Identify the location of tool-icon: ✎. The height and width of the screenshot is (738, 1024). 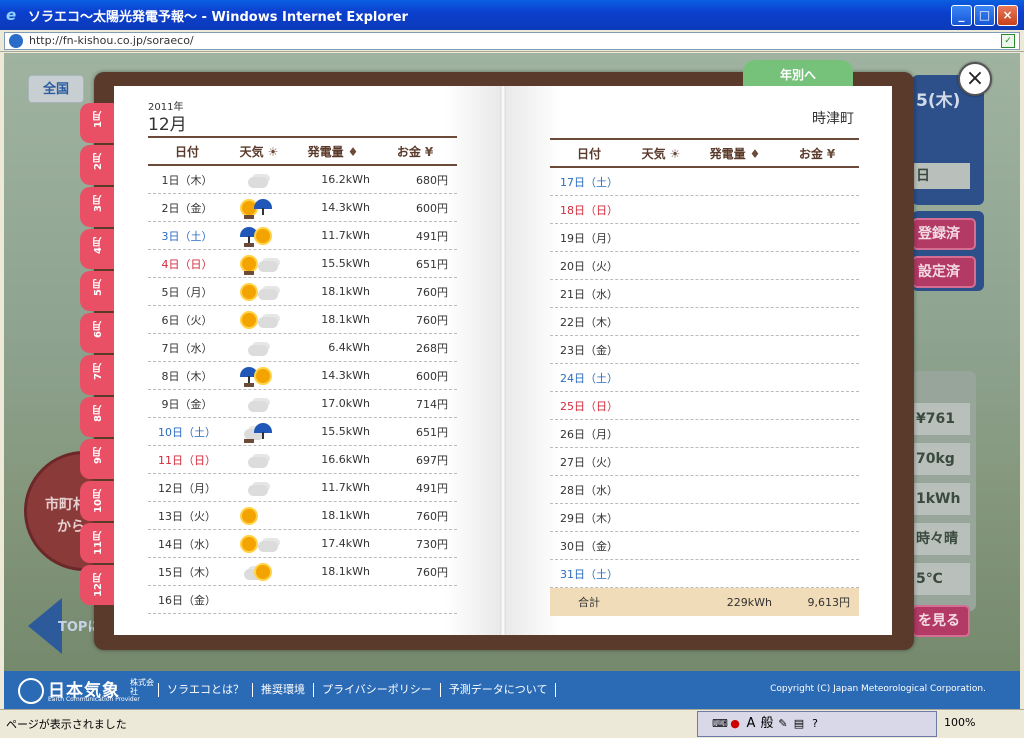
(783, 724).